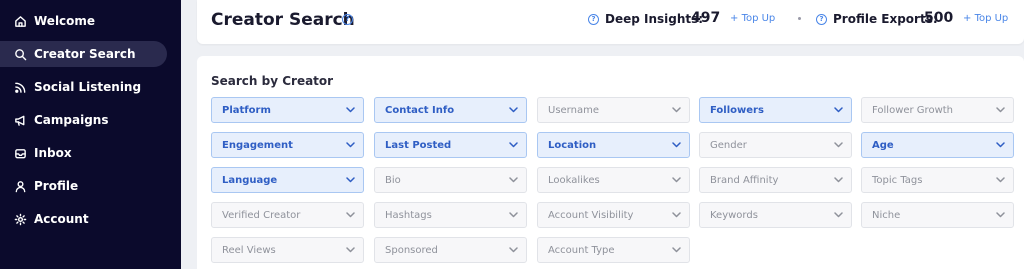 This screenshot has height=269, width=1024. Describe the element at coordinates (65, 21) in the screenshot. I see `sidebar-item-label: Welcome` at that location.